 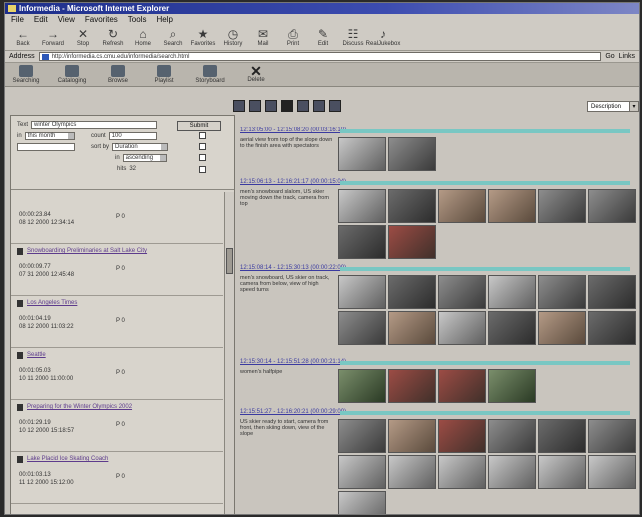 What do you see at coordinates (140, 147) in the screenshot?
I see `sort-select: Duration` at bounding box center [140, 147].